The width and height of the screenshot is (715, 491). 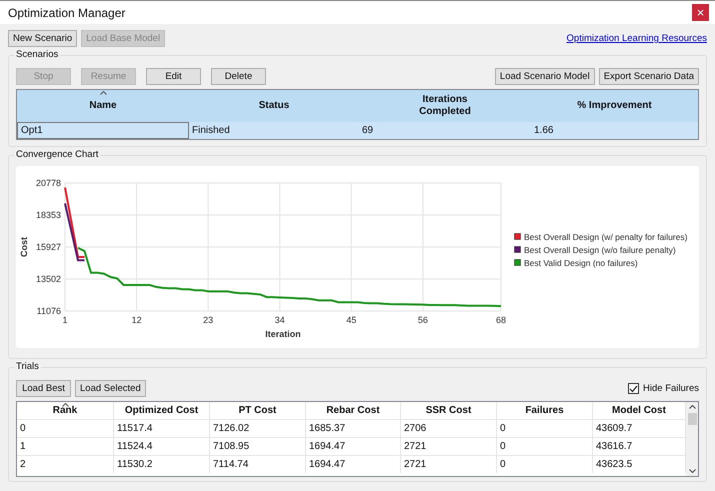 What do you see at coordinates (279, 320) in the screenshot?
I see `x-tick-label: 34` at bounding box center [279, 320].